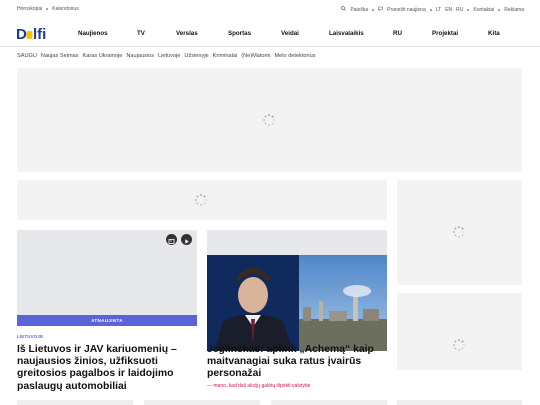 The width and height of the screenshot is (540, 405). Describe the element at coordinates (380, 9) in the screenshot. I see `report-icon` at that location.